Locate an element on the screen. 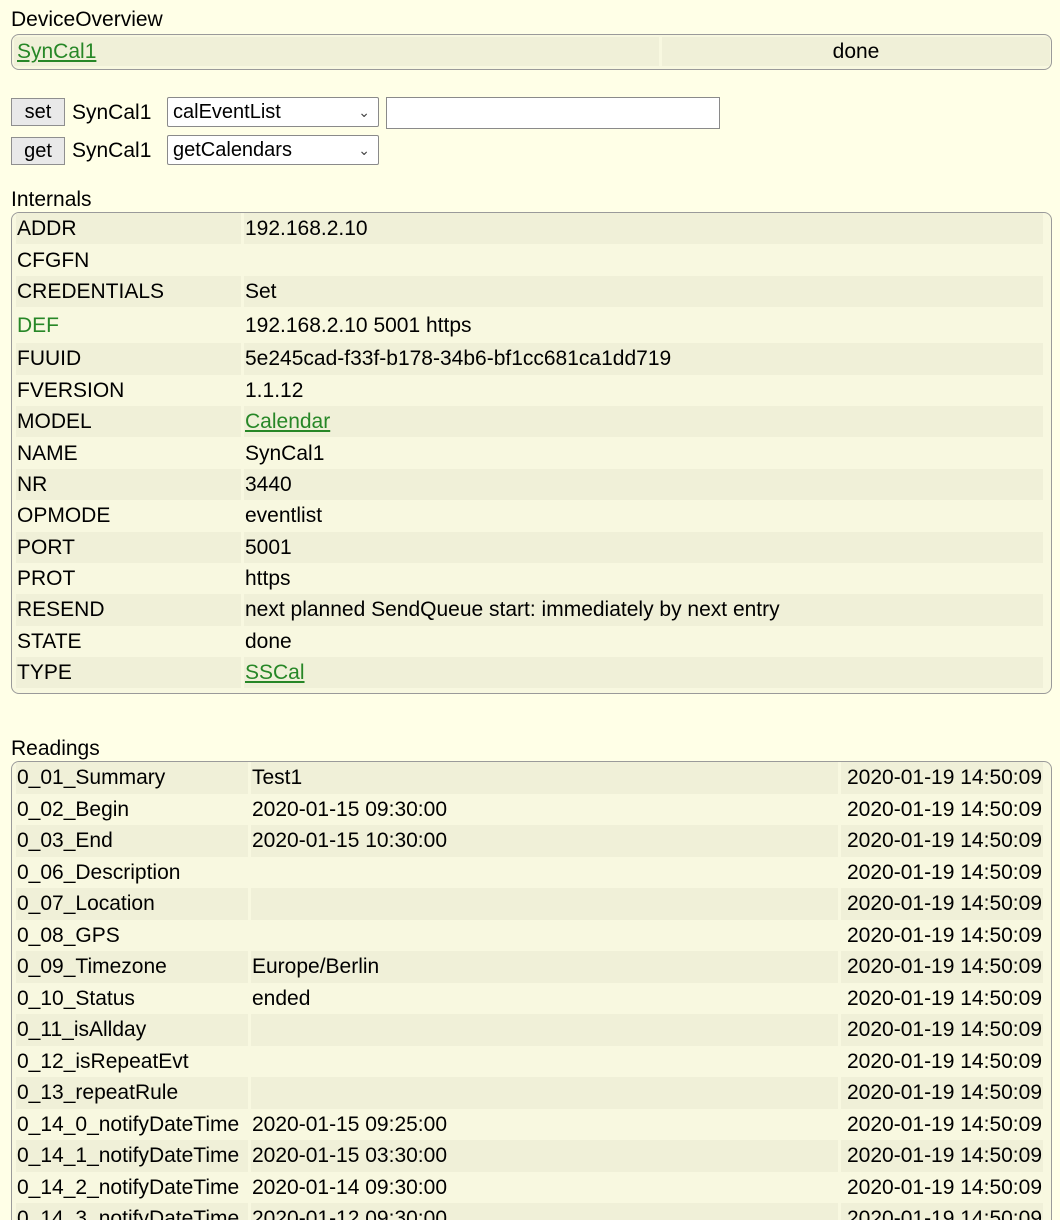  reading-key: 0_03_End is located at coordinates (132, 841).